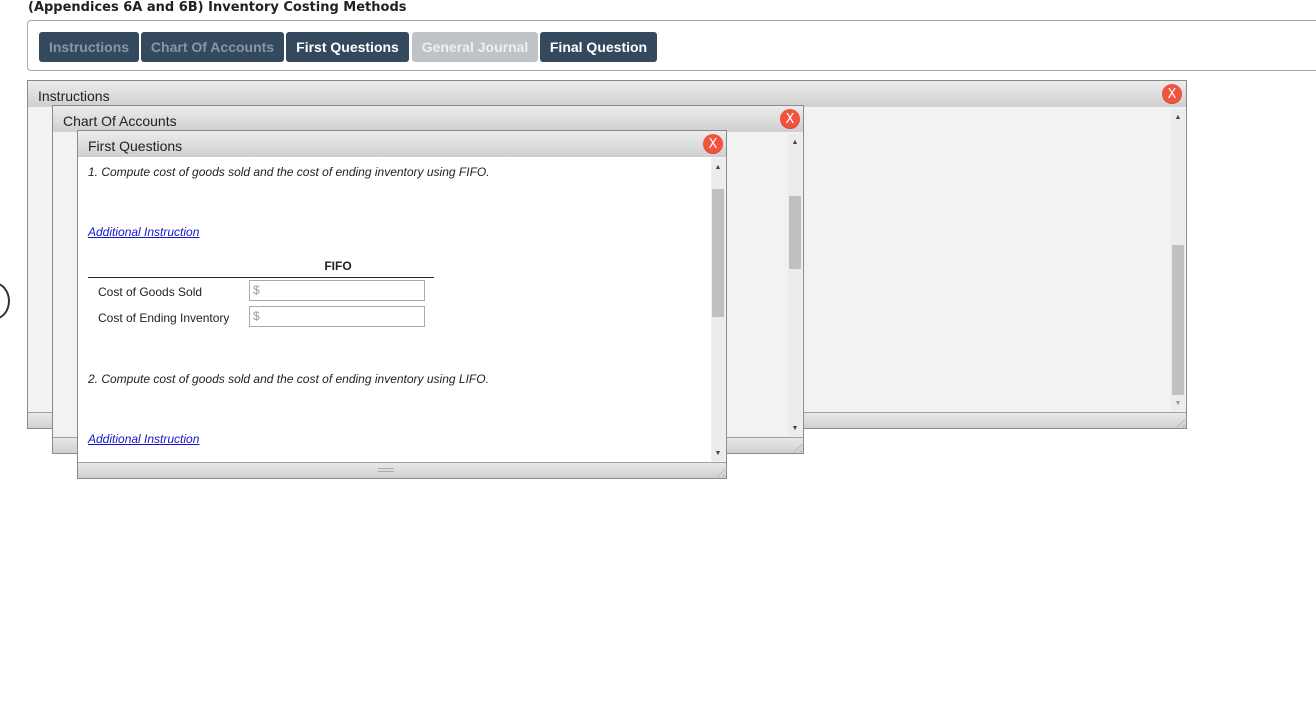  I want to click on chart-of-accounts-title: Chart Of Accounts, so click(120, 121).